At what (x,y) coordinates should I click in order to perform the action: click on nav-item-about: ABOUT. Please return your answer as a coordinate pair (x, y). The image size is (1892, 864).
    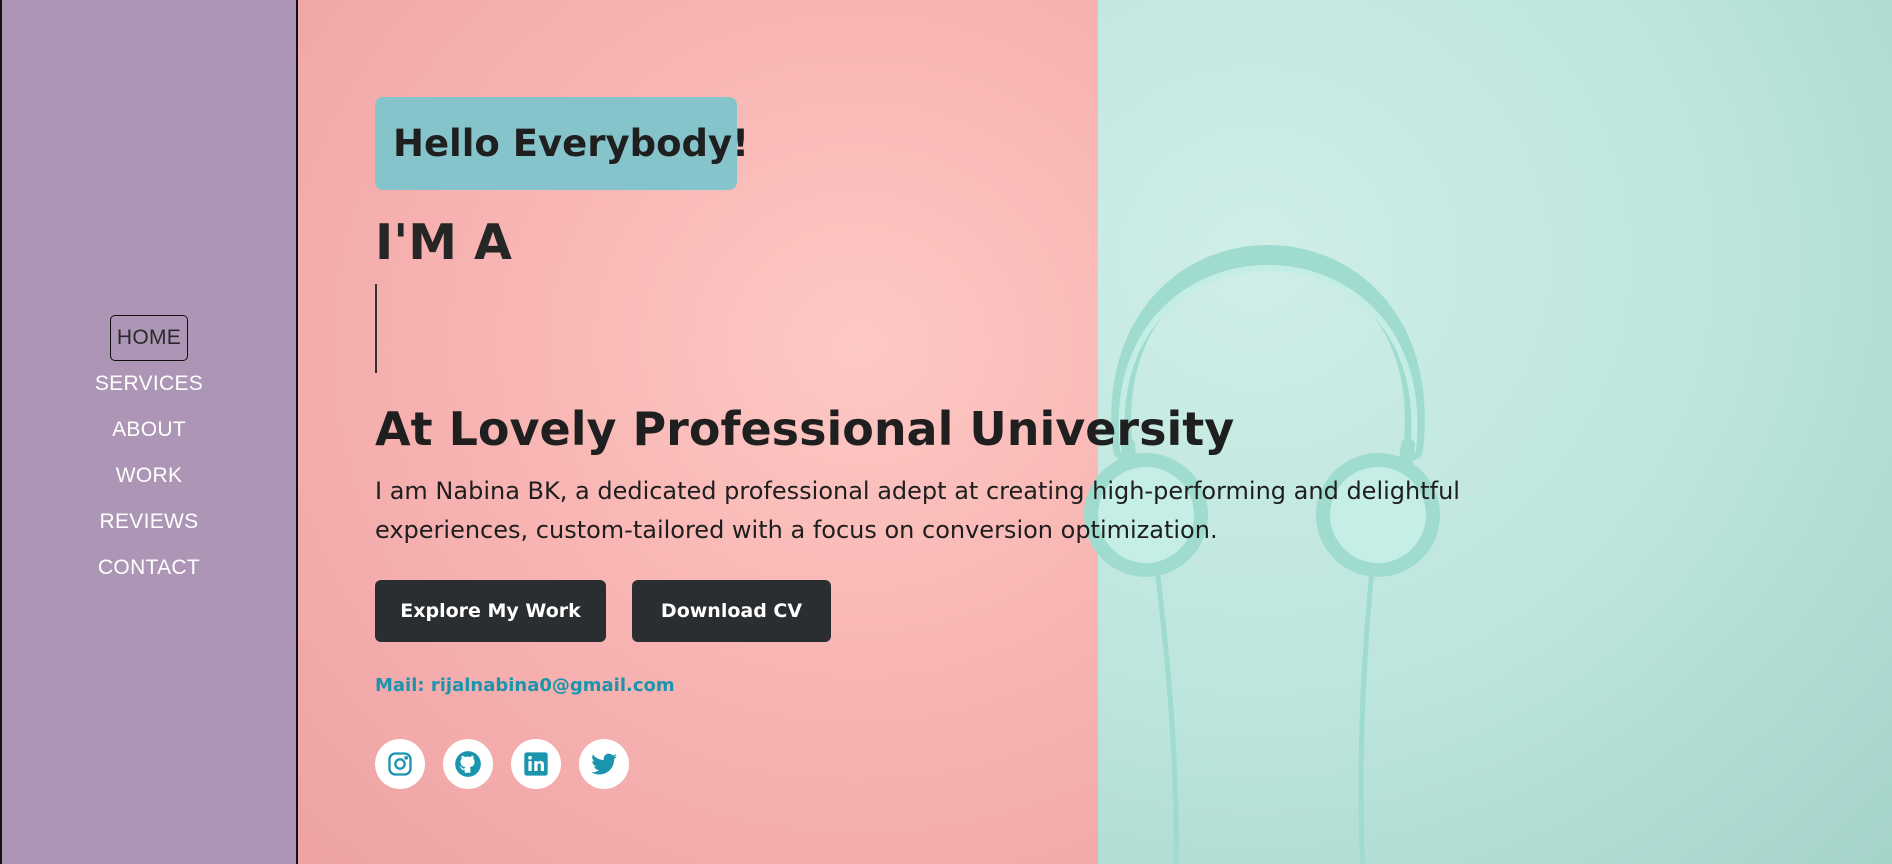
    Looking at the image, I should click on (149, 430).